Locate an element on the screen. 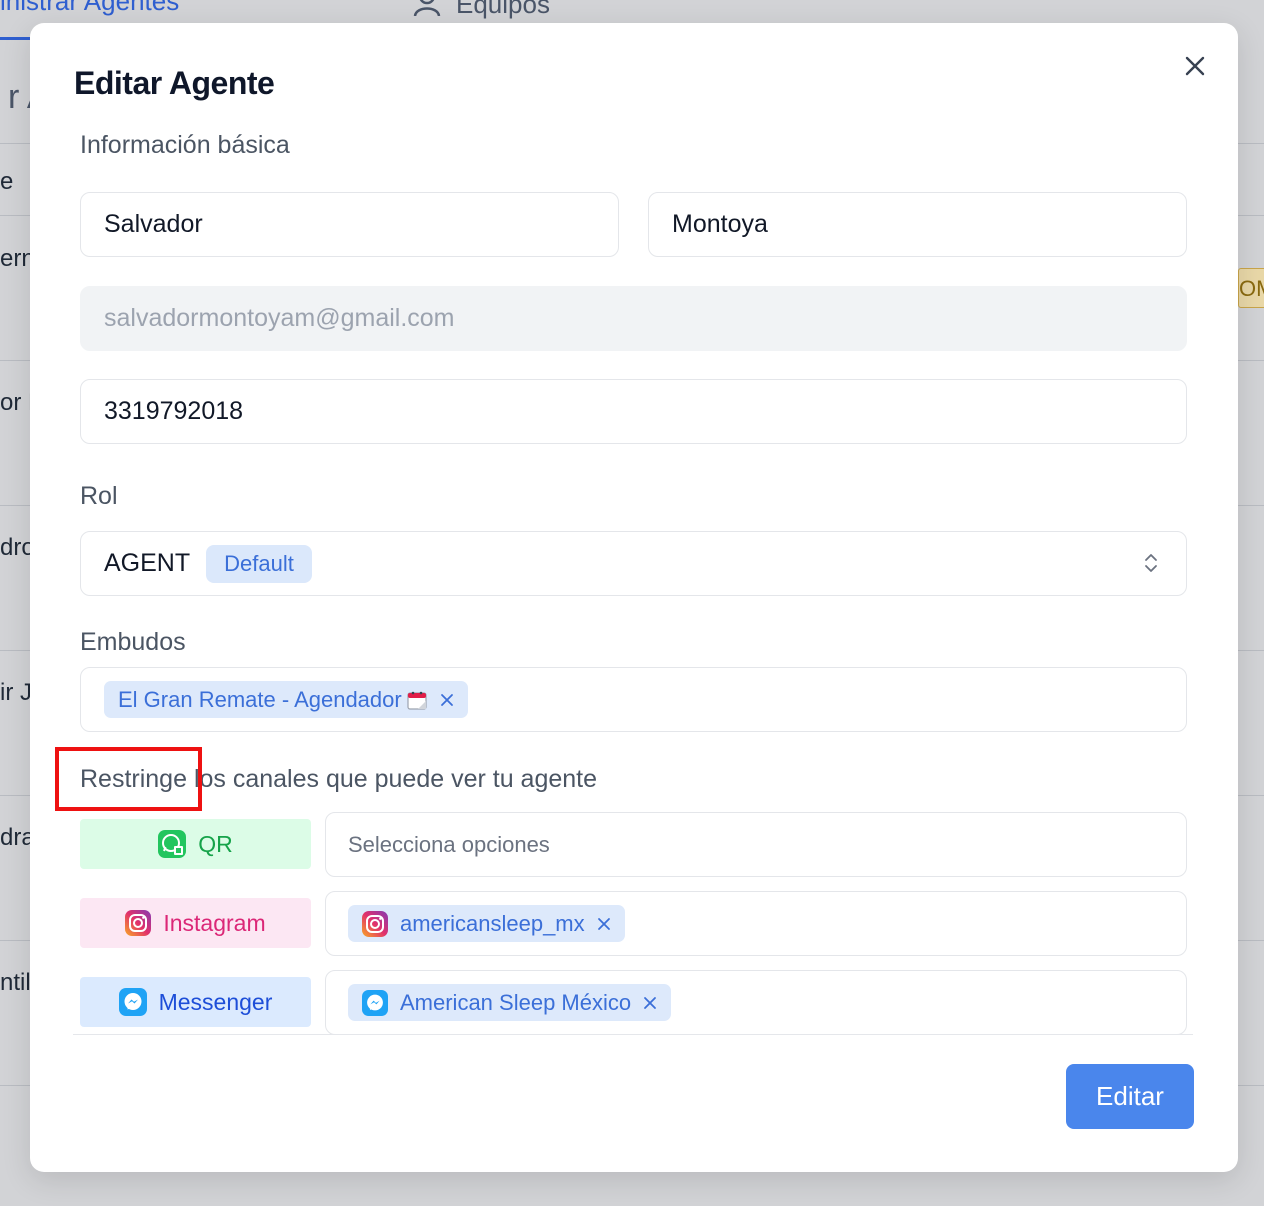 This screenshot has height=1206, width=1264. instagram-account-chip: americansleep_mx is located at coordinates (486, 923).